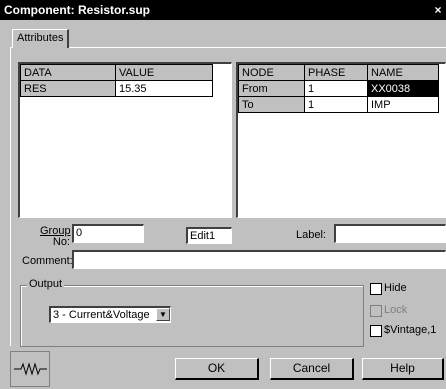 Image resolution: width=446 pixels, height=389 pixels. Describe the element at coordinates (61, 242) in the screenshot. I see `group-label-line2: No:` at that location.